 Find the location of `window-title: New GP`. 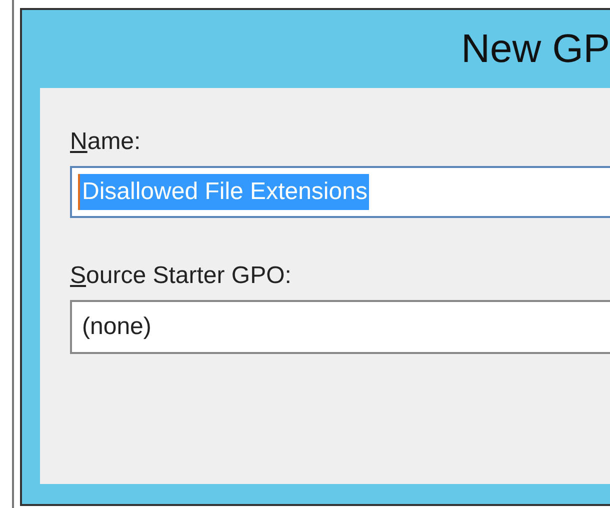

window-title: New GP is located at coordinates (535, 49).